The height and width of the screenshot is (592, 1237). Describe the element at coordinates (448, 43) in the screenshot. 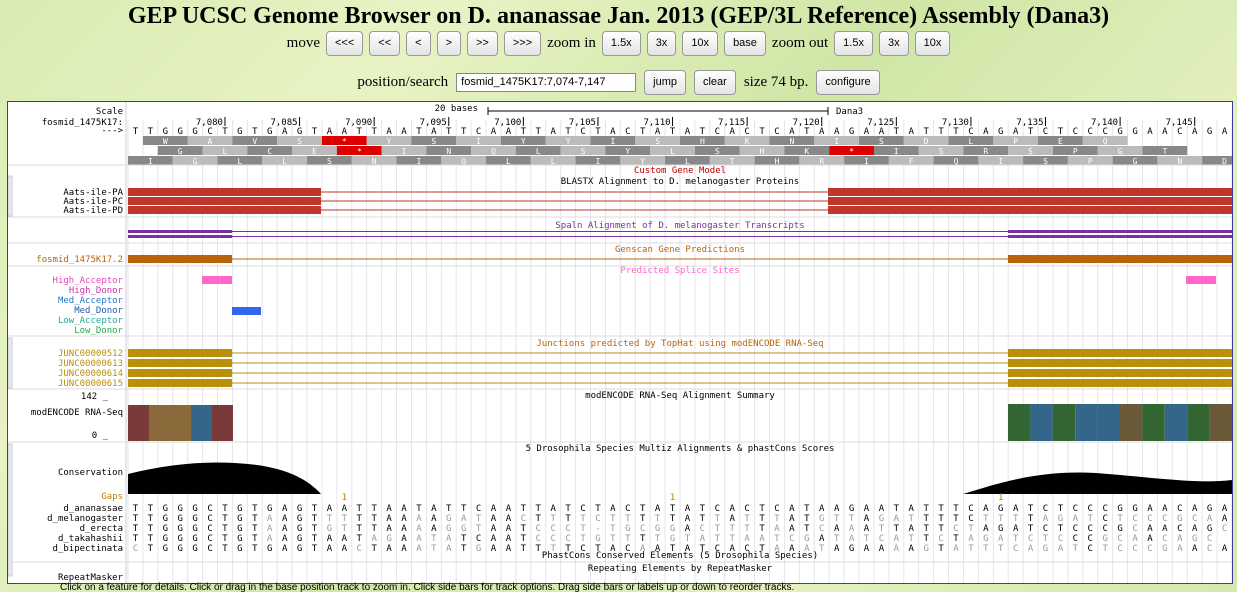

I see `move-step-right-button: >` at that location.